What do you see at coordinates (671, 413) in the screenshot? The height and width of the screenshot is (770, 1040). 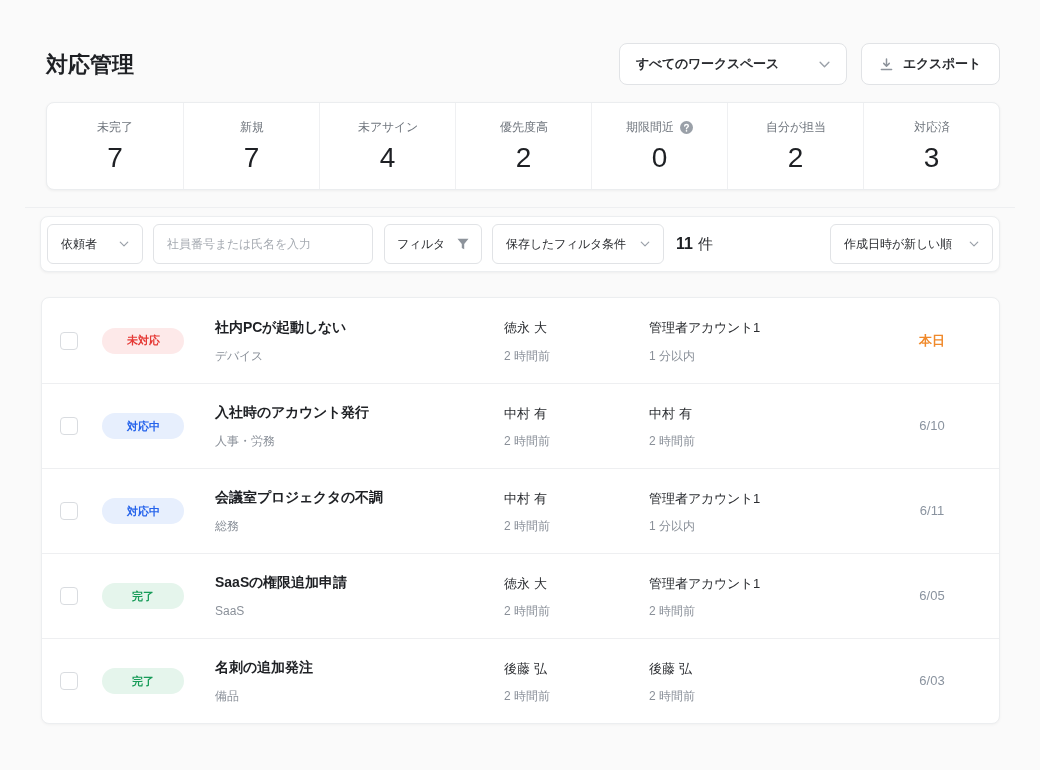 I see `assignee-name: 中村 有` at bounding box center [671, 413].